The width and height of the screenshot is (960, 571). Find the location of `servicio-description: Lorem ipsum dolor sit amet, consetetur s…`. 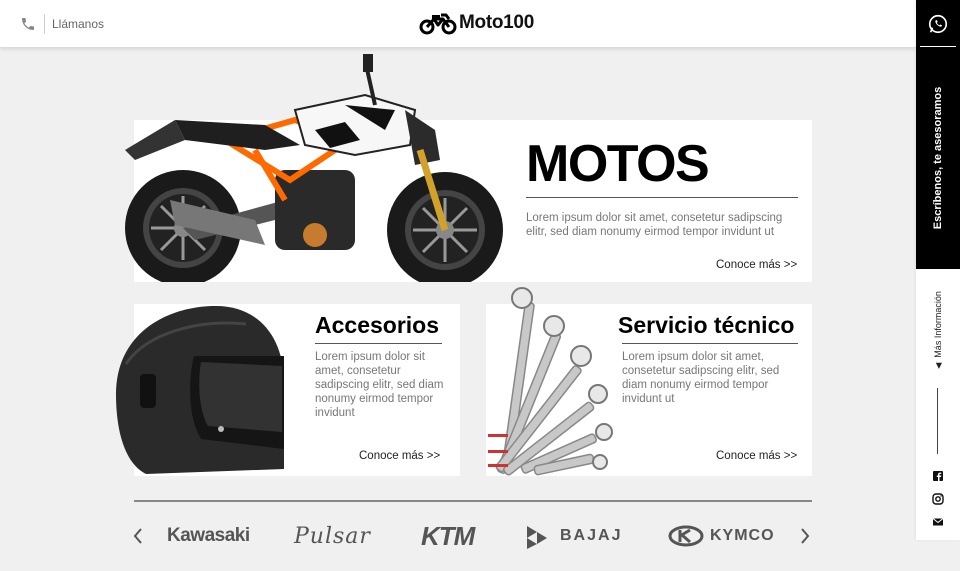

servicio-description: Lorem ipsum dolor sit amet, consetetur s… is located at coordinates (701, 378).